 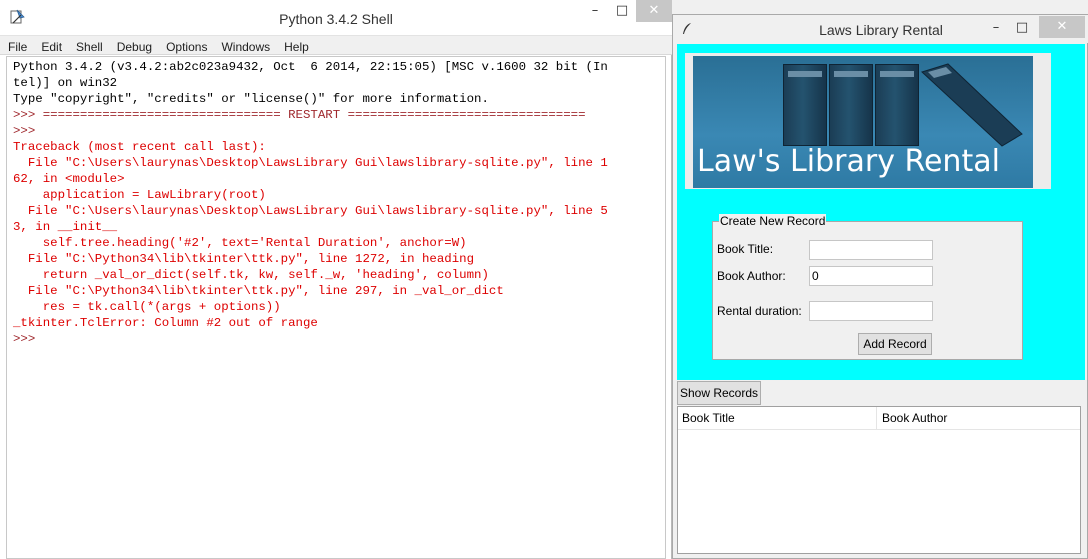 I want to click on book-author-label: Book Author:, so click(x=751, y=276).